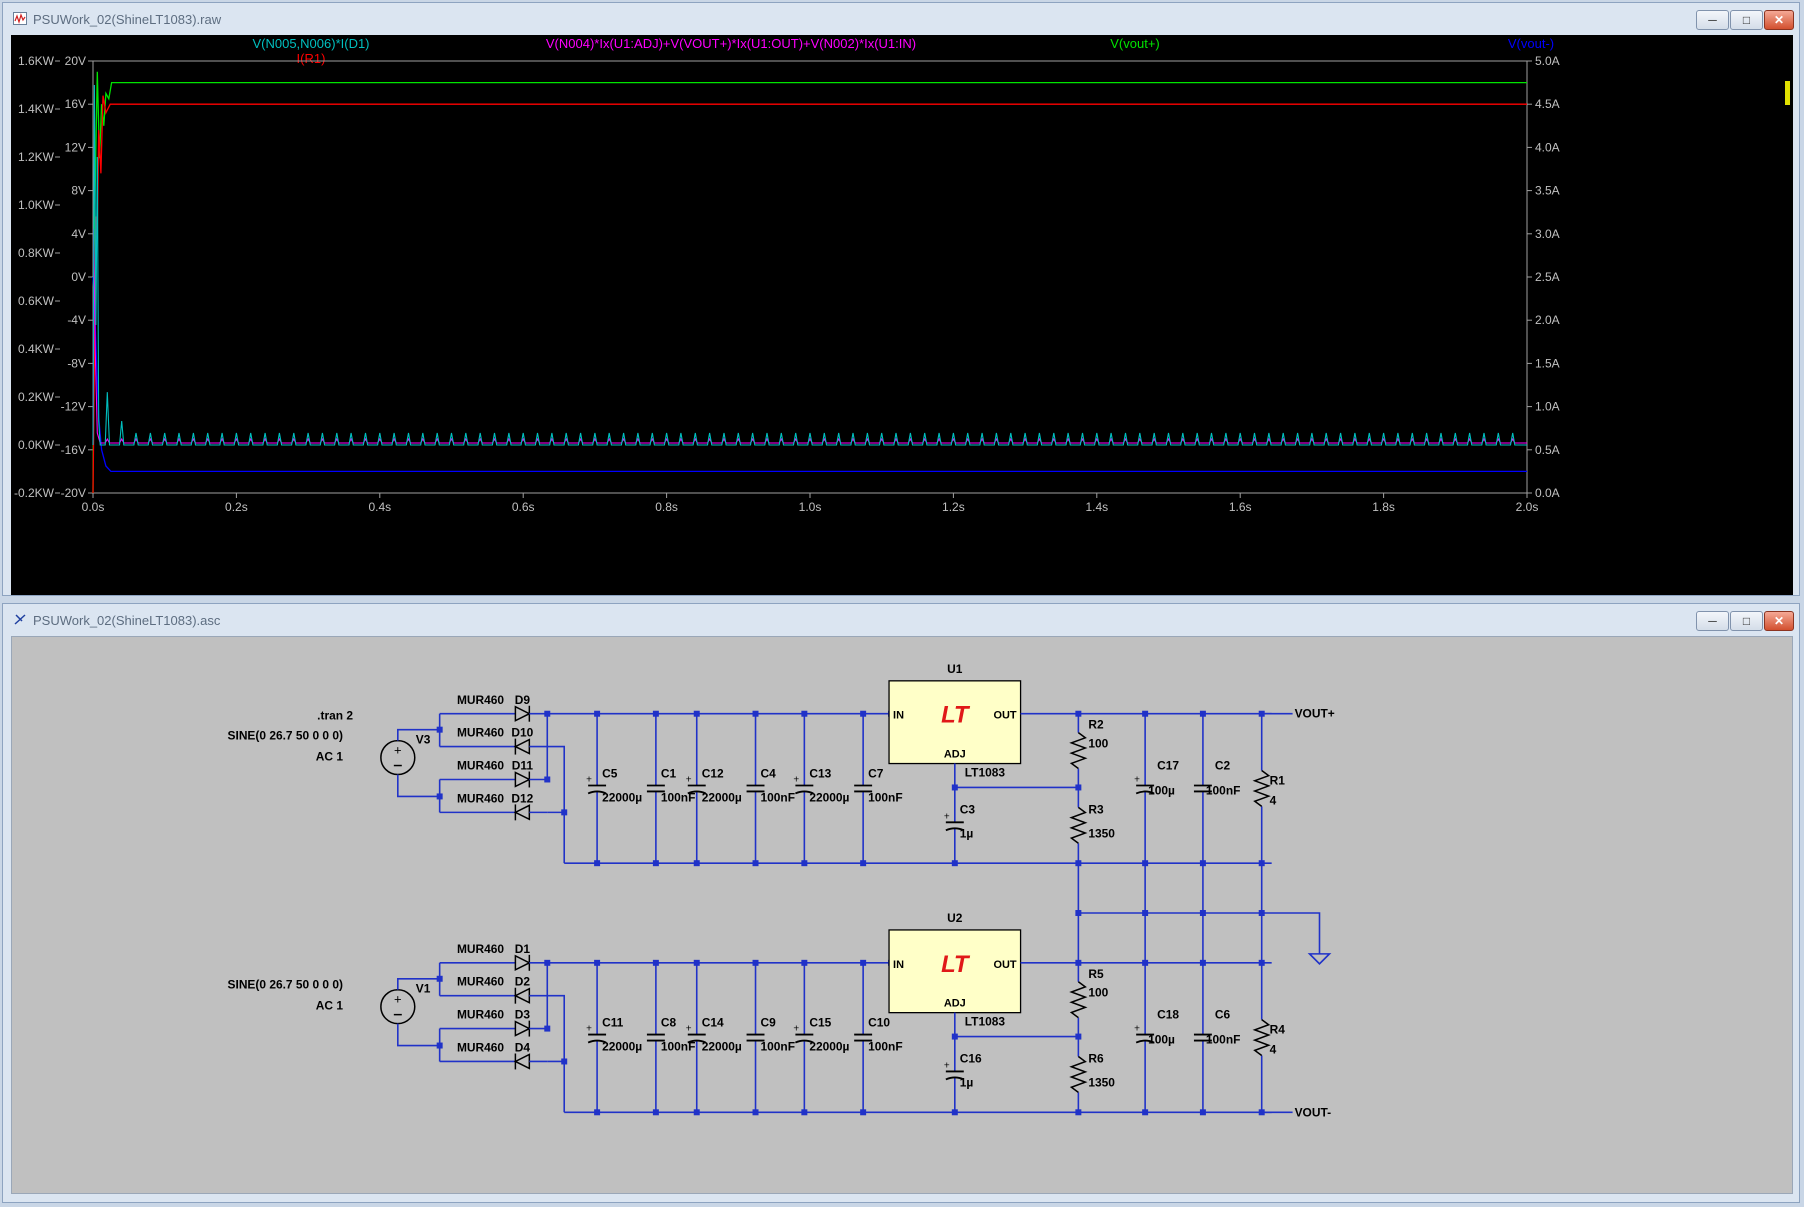 This screenshot has height=1207, width=1804. Describe the element at coordinates (1078, 825) in the screenshot. I see `resistor-r3` at that location.